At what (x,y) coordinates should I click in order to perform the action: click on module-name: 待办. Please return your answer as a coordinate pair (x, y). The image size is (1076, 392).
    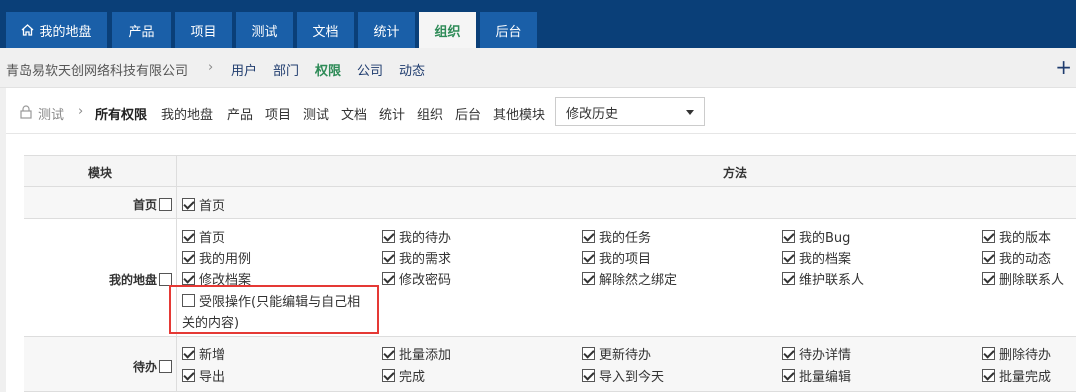
    Looking at the image, I should click on (144, 367).